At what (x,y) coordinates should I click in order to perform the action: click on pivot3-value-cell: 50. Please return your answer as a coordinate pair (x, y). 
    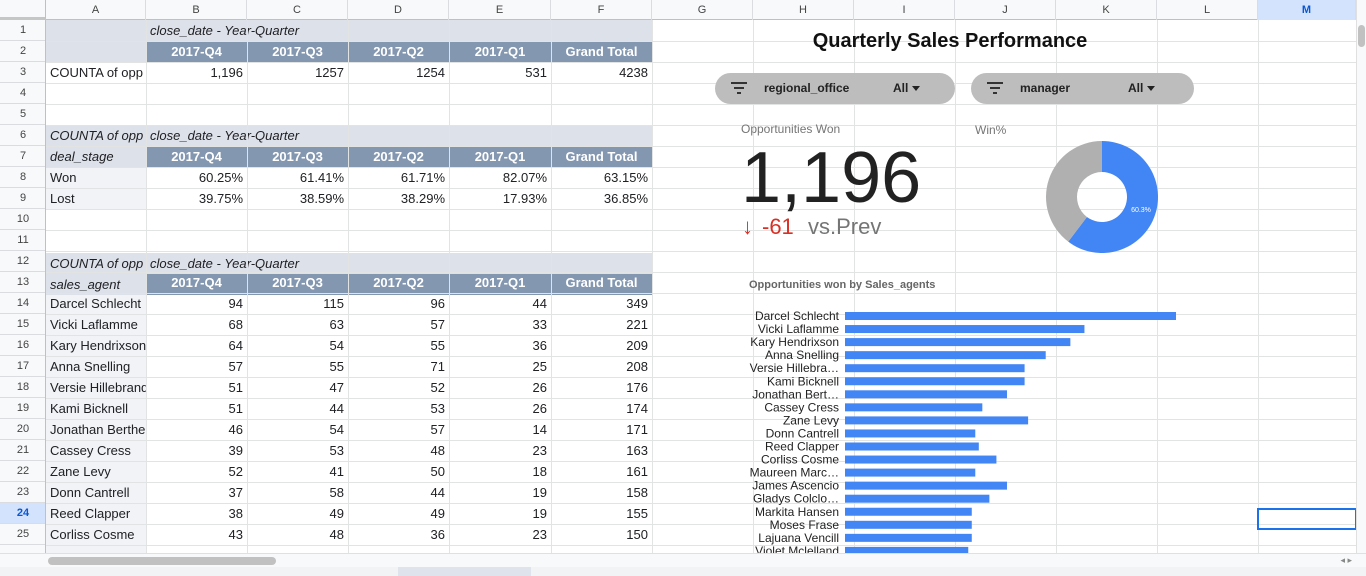
    Looking at the image, I should click on (398, 471).